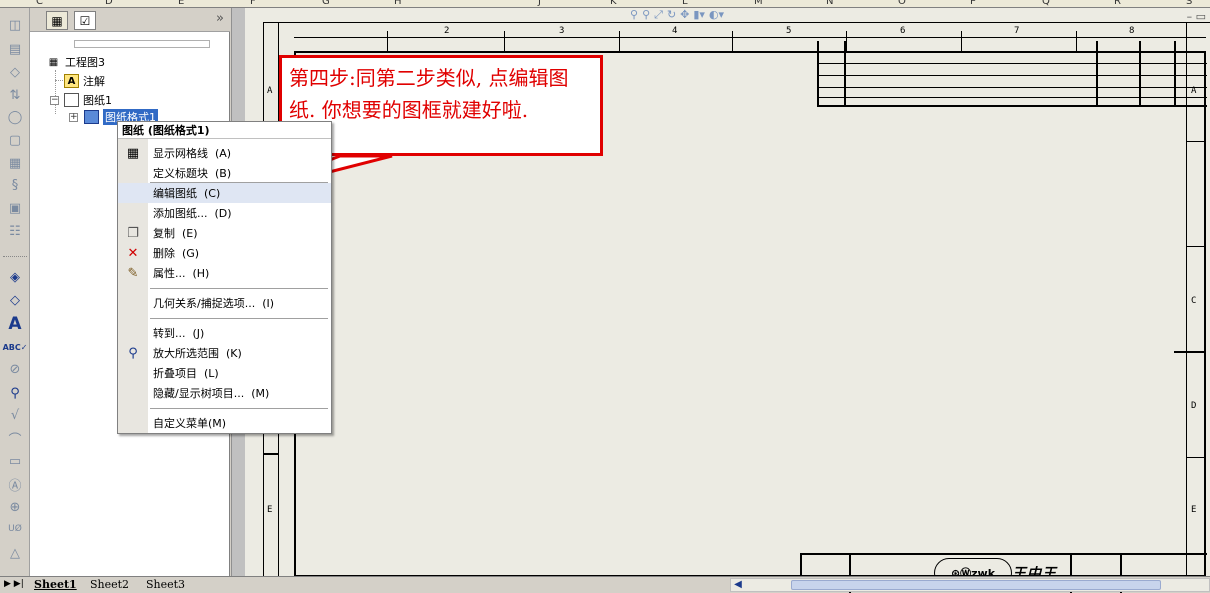  Describe the element at coordinates (15, 438) in the screenshot. I see `weld-symbol-icon: ⌒` at that location.